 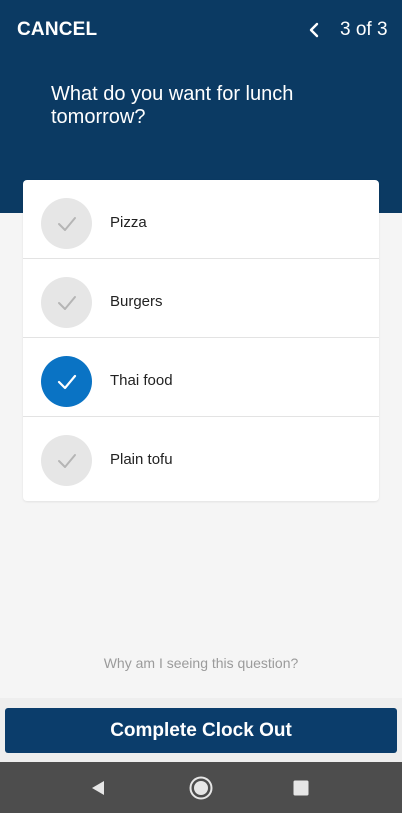 I want to click on chevron-left-icon, so click(x=314, y=30).